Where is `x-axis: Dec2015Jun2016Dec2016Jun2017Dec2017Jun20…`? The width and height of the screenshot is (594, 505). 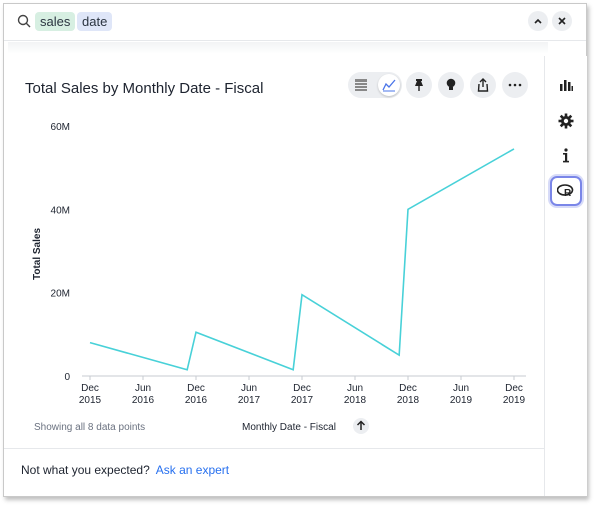 x-axis: Dec2015Jun2016Dec2016Jun2017Dec2017Jun20… is located at coordinates (302, 391).